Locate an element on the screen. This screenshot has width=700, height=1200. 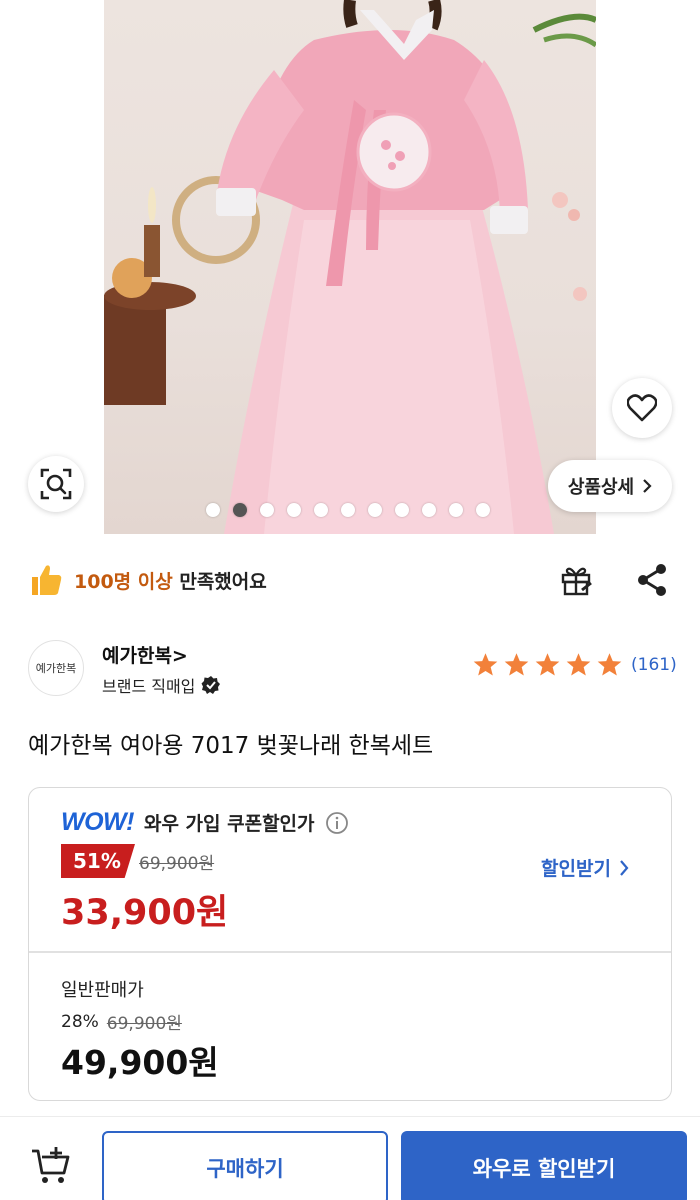
share-icon is located at coordinates (652, 580).